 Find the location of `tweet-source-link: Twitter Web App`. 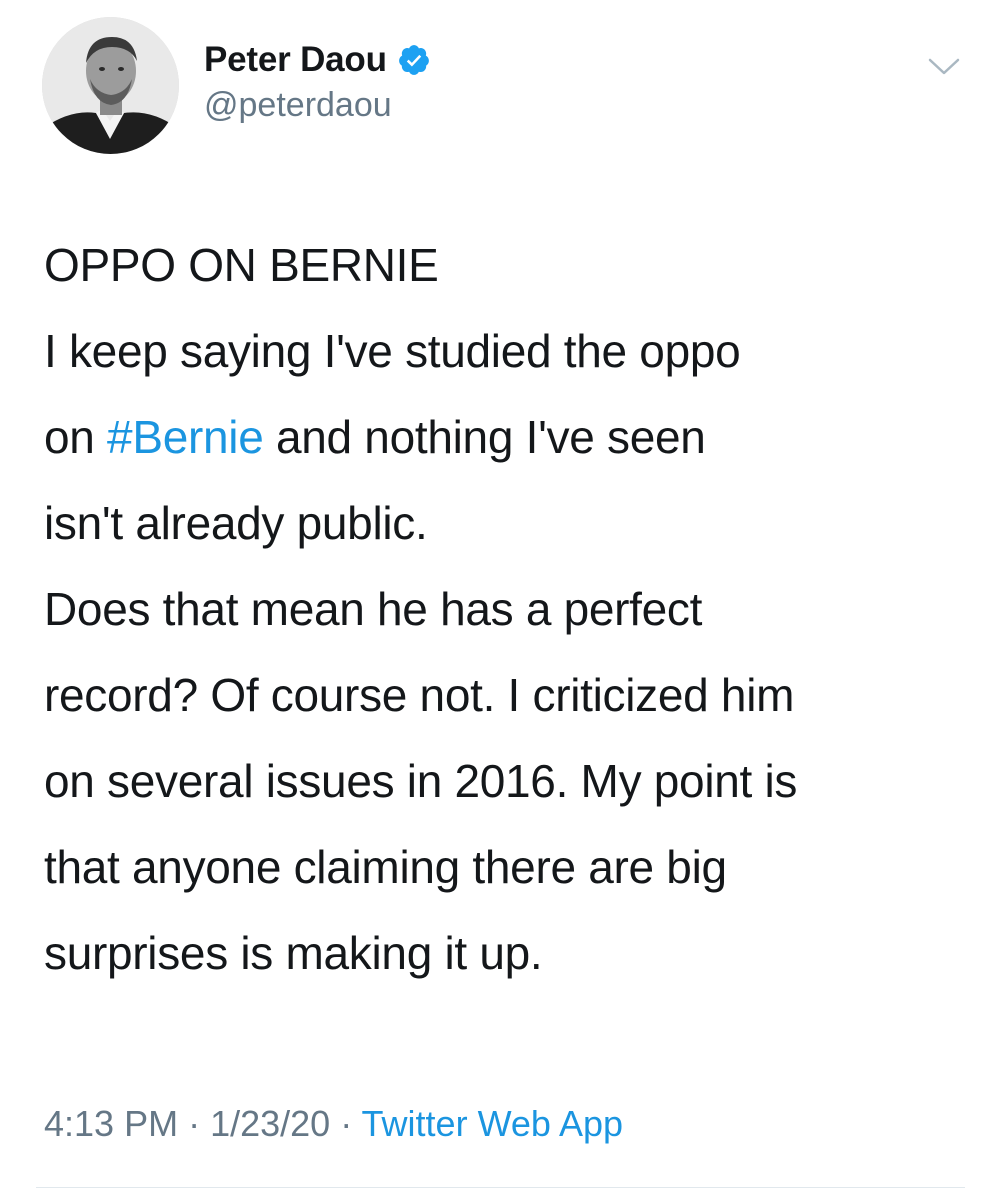

tweet-source-link: Twitter Web App is located at coordinates (492, 1123).